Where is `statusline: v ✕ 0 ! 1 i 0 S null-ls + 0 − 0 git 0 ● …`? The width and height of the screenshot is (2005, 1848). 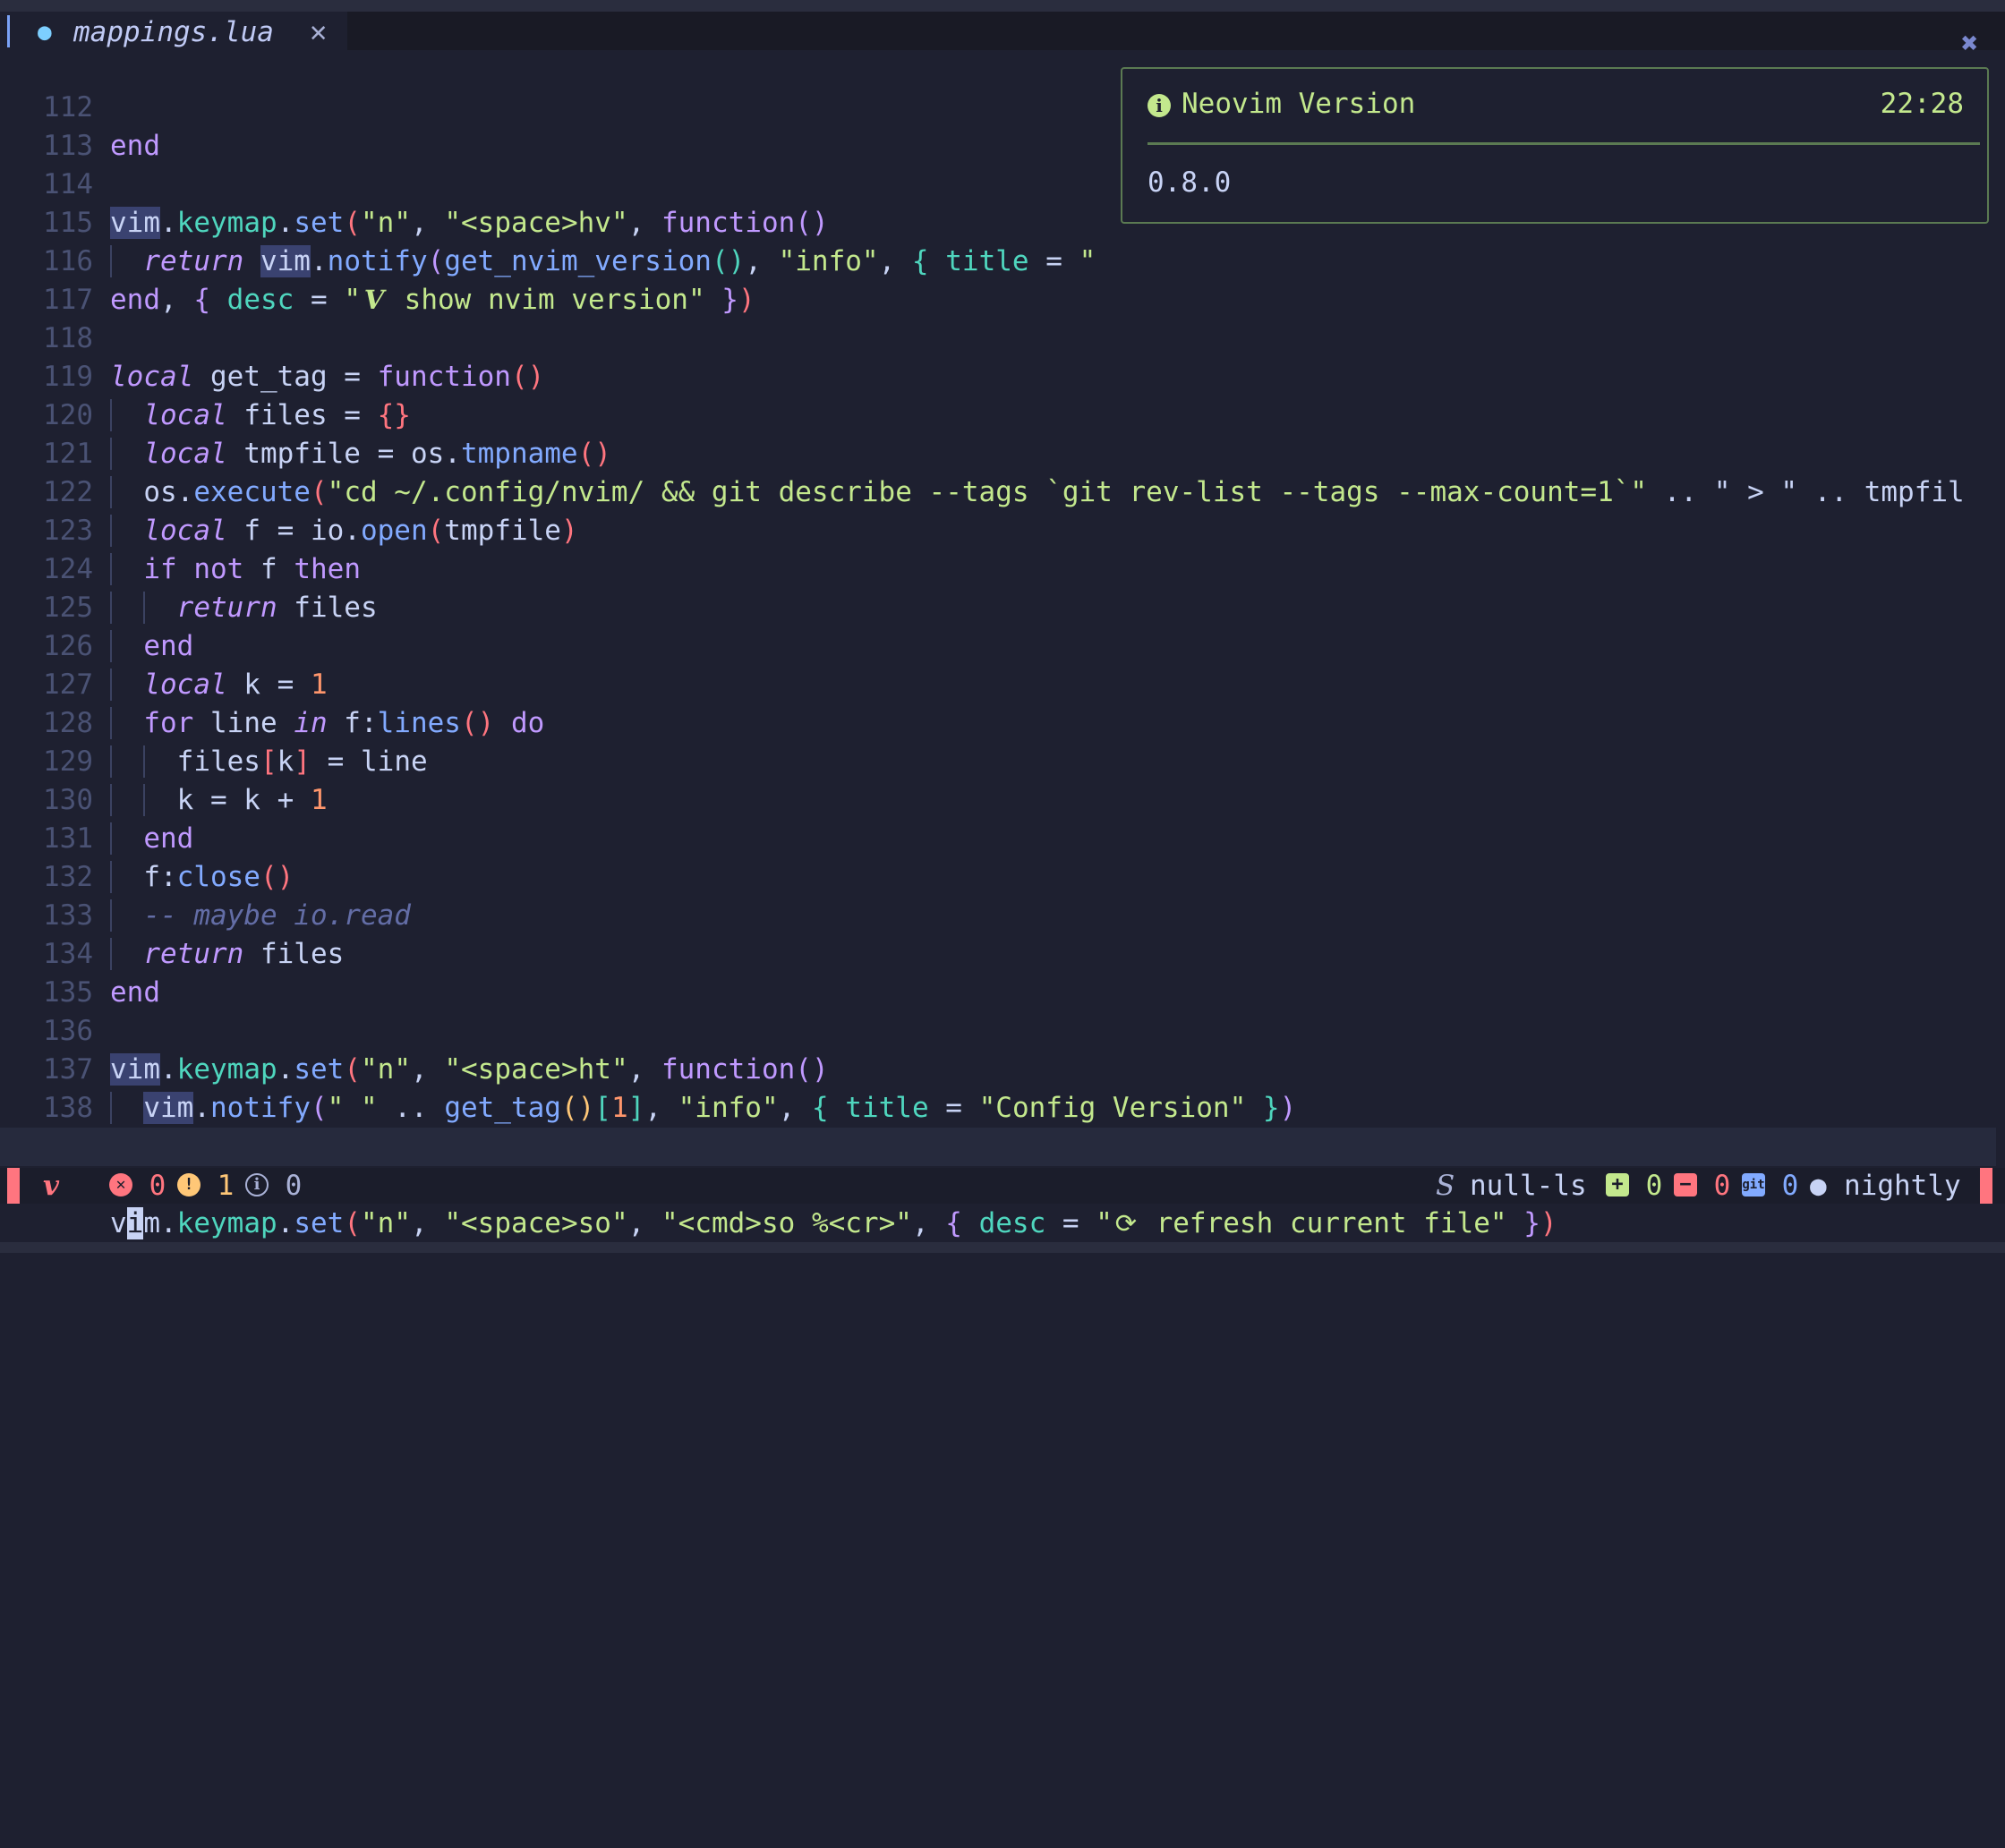 statusline: v ✕ 0 ! 1 i 0 S null-ls + 0 − 0 git 0 ● … is located at coordinates (1002, 1186).